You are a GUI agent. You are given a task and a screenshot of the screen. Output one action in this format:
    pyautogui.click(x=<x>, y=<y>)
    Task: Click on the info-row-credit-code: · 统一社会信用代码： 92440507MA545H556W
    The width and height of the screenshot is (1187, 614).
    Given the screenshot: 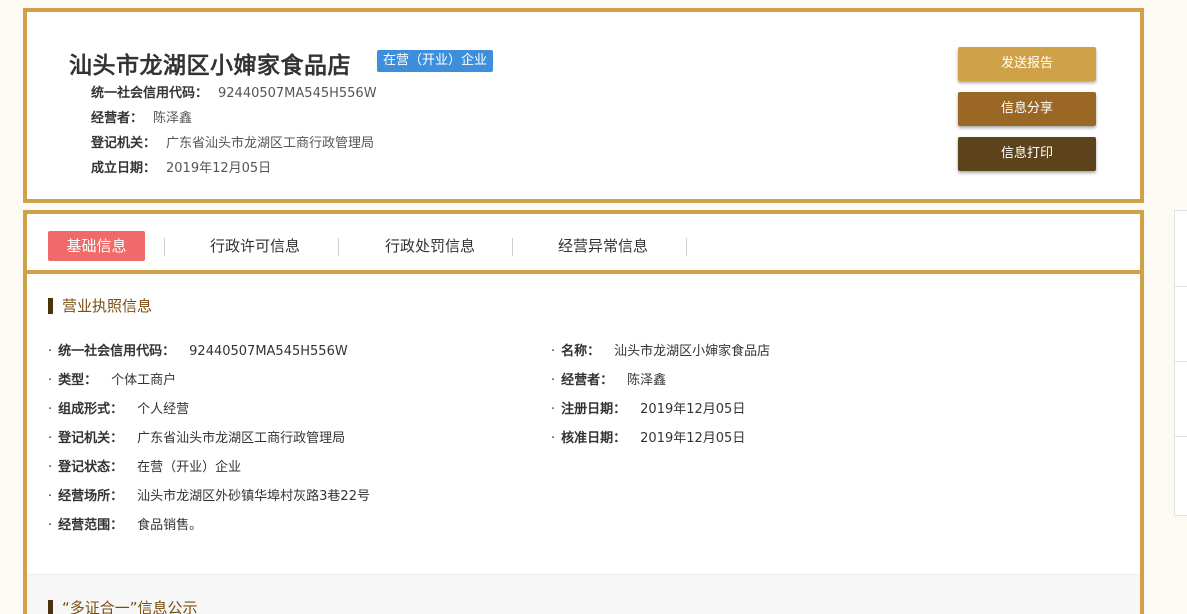 What is the action you would take?
    pyautogui.click(x=198, y=349)
    